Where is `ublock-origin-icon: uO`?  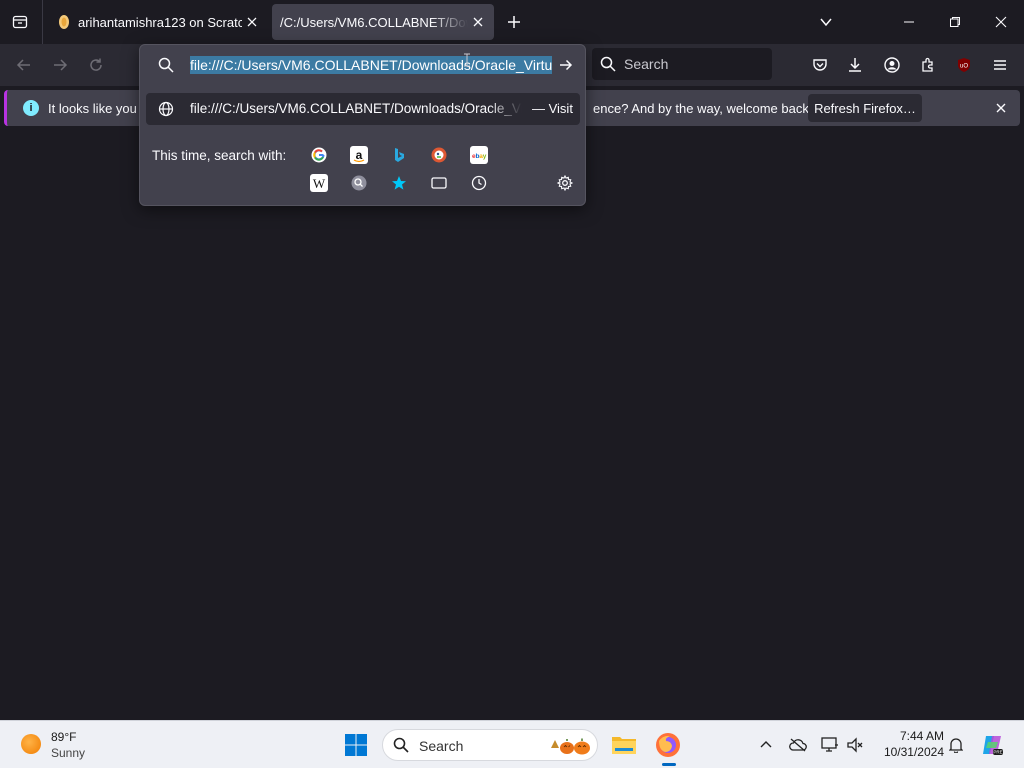
ublock-origin-icon: uO is located at coordinates (964, 65).